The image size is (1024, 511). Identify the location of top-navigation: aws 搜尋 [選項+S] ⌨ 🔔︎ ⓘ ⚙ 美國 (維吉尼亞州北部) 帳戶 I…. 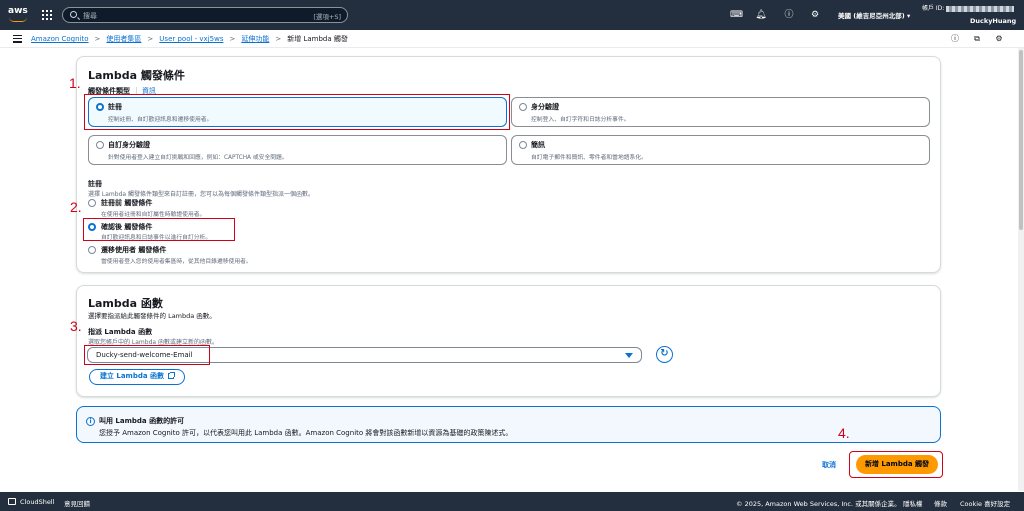
(512, 15).